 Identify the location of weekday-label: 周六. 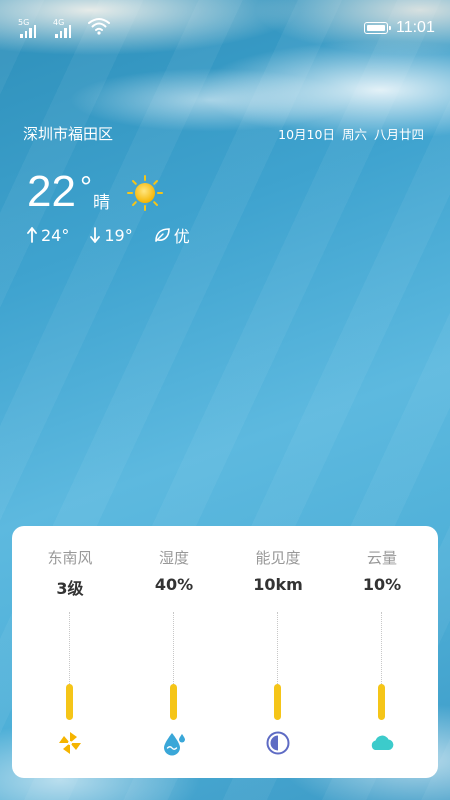
(354, 134).